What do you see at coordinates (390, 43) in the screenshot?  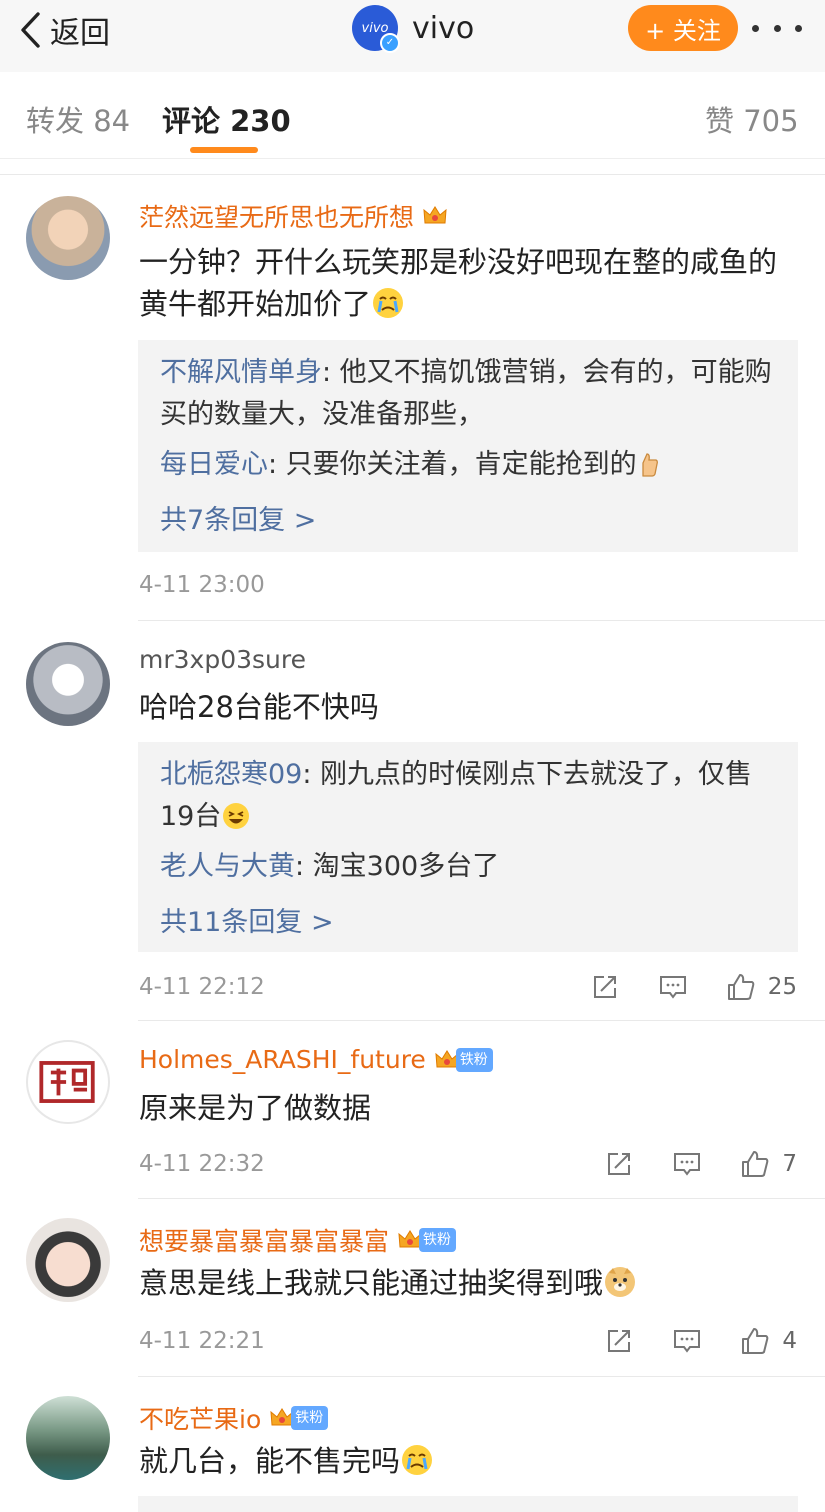 I see `verified-icon: ✓` at bounding box center [390, 43].